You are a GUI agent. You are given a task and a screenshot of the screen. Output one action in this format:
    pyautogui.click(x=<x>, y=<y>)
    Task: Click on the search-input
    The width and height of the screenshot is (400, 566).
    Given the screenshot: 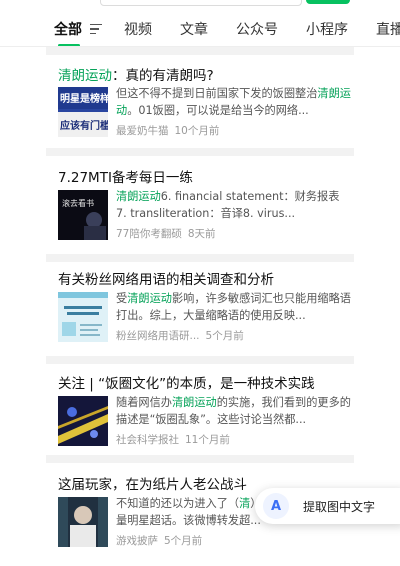 What is the action you would take?
    pyautogui.click(x=201, y=3)
    